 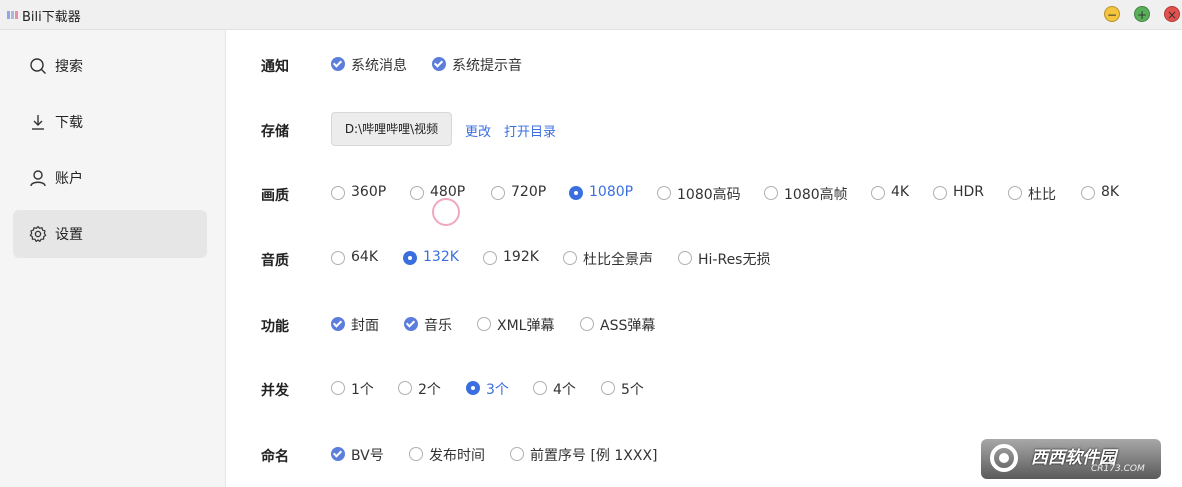 I want to click on option-label: Hi-Res无损, so click(x=734, y=260).